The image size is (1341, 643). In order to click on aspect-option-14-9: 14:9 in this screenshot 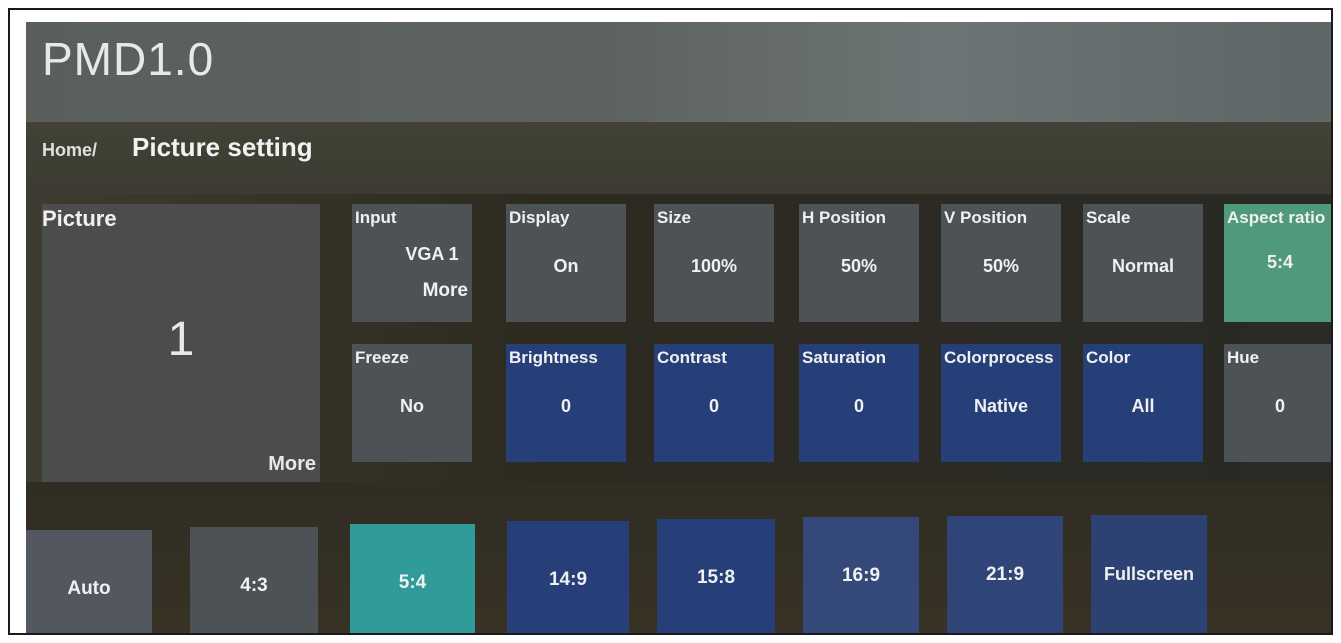, I will do `click(568, 577)`.